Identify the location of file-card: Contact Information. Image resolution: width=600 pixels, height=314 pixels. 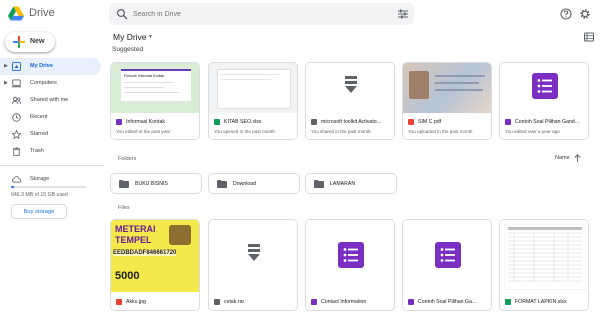
(350, 265).